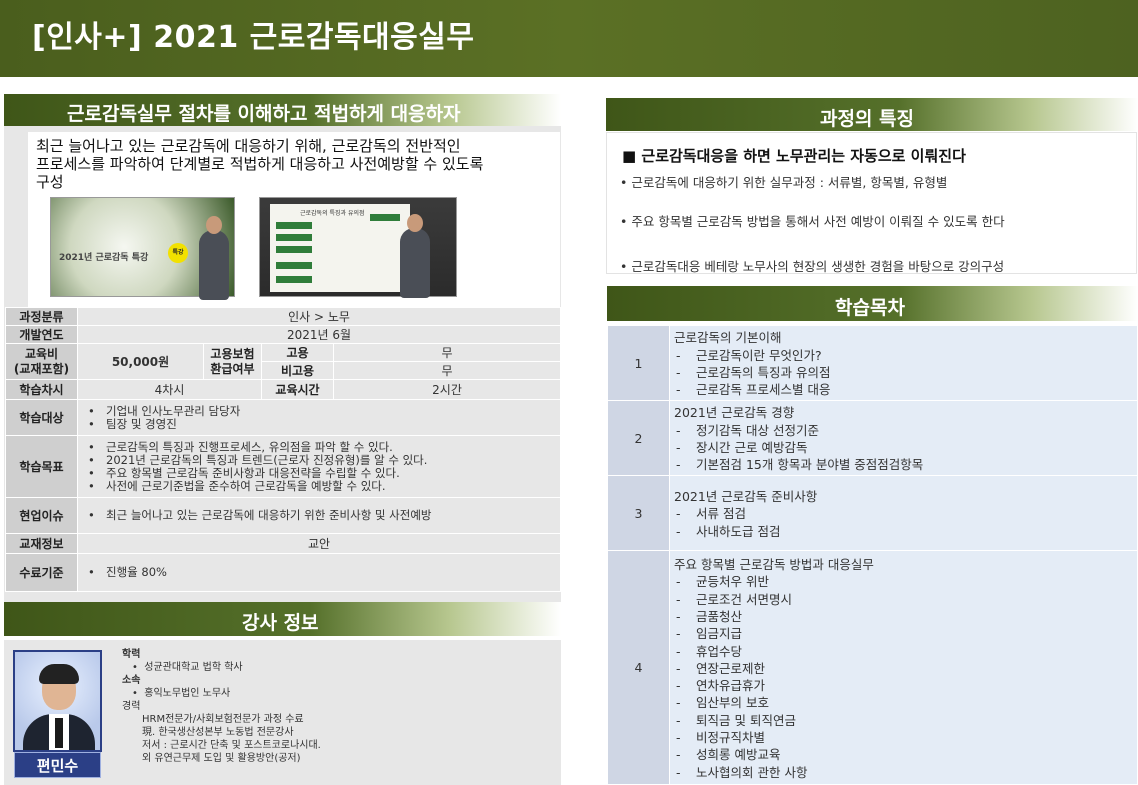  I want to click on info-label: 교육비 (교재포함), so click(41, 361).